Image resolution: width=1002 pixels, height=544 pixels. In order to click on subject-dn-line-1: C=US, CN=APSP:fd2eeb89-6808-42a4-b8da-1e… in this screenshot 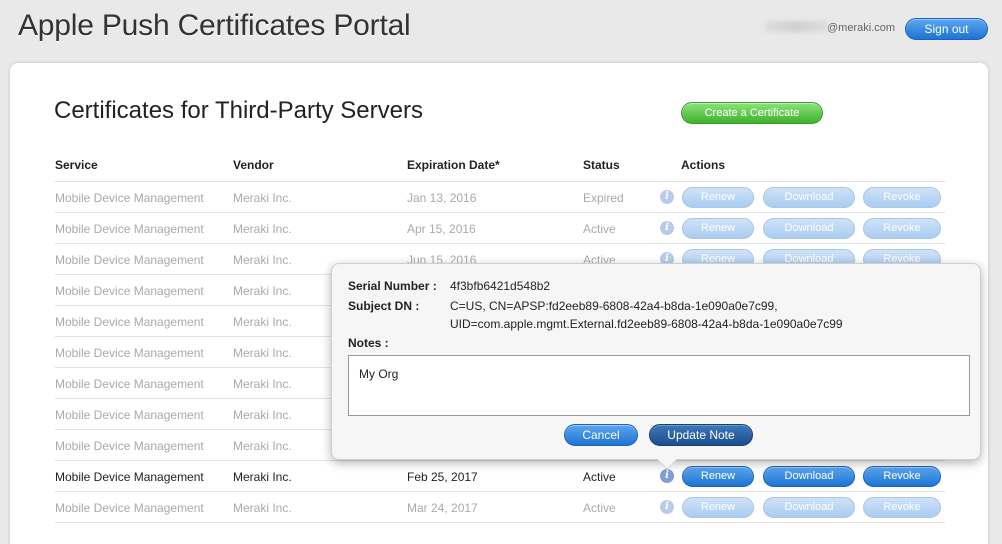, I will do `click(614, 306)`.